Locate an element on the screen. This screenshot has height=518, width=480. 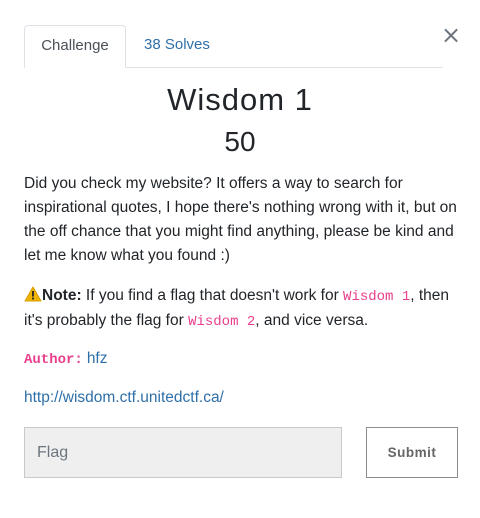
author-label: Author: is located at coordinates (53, 360).